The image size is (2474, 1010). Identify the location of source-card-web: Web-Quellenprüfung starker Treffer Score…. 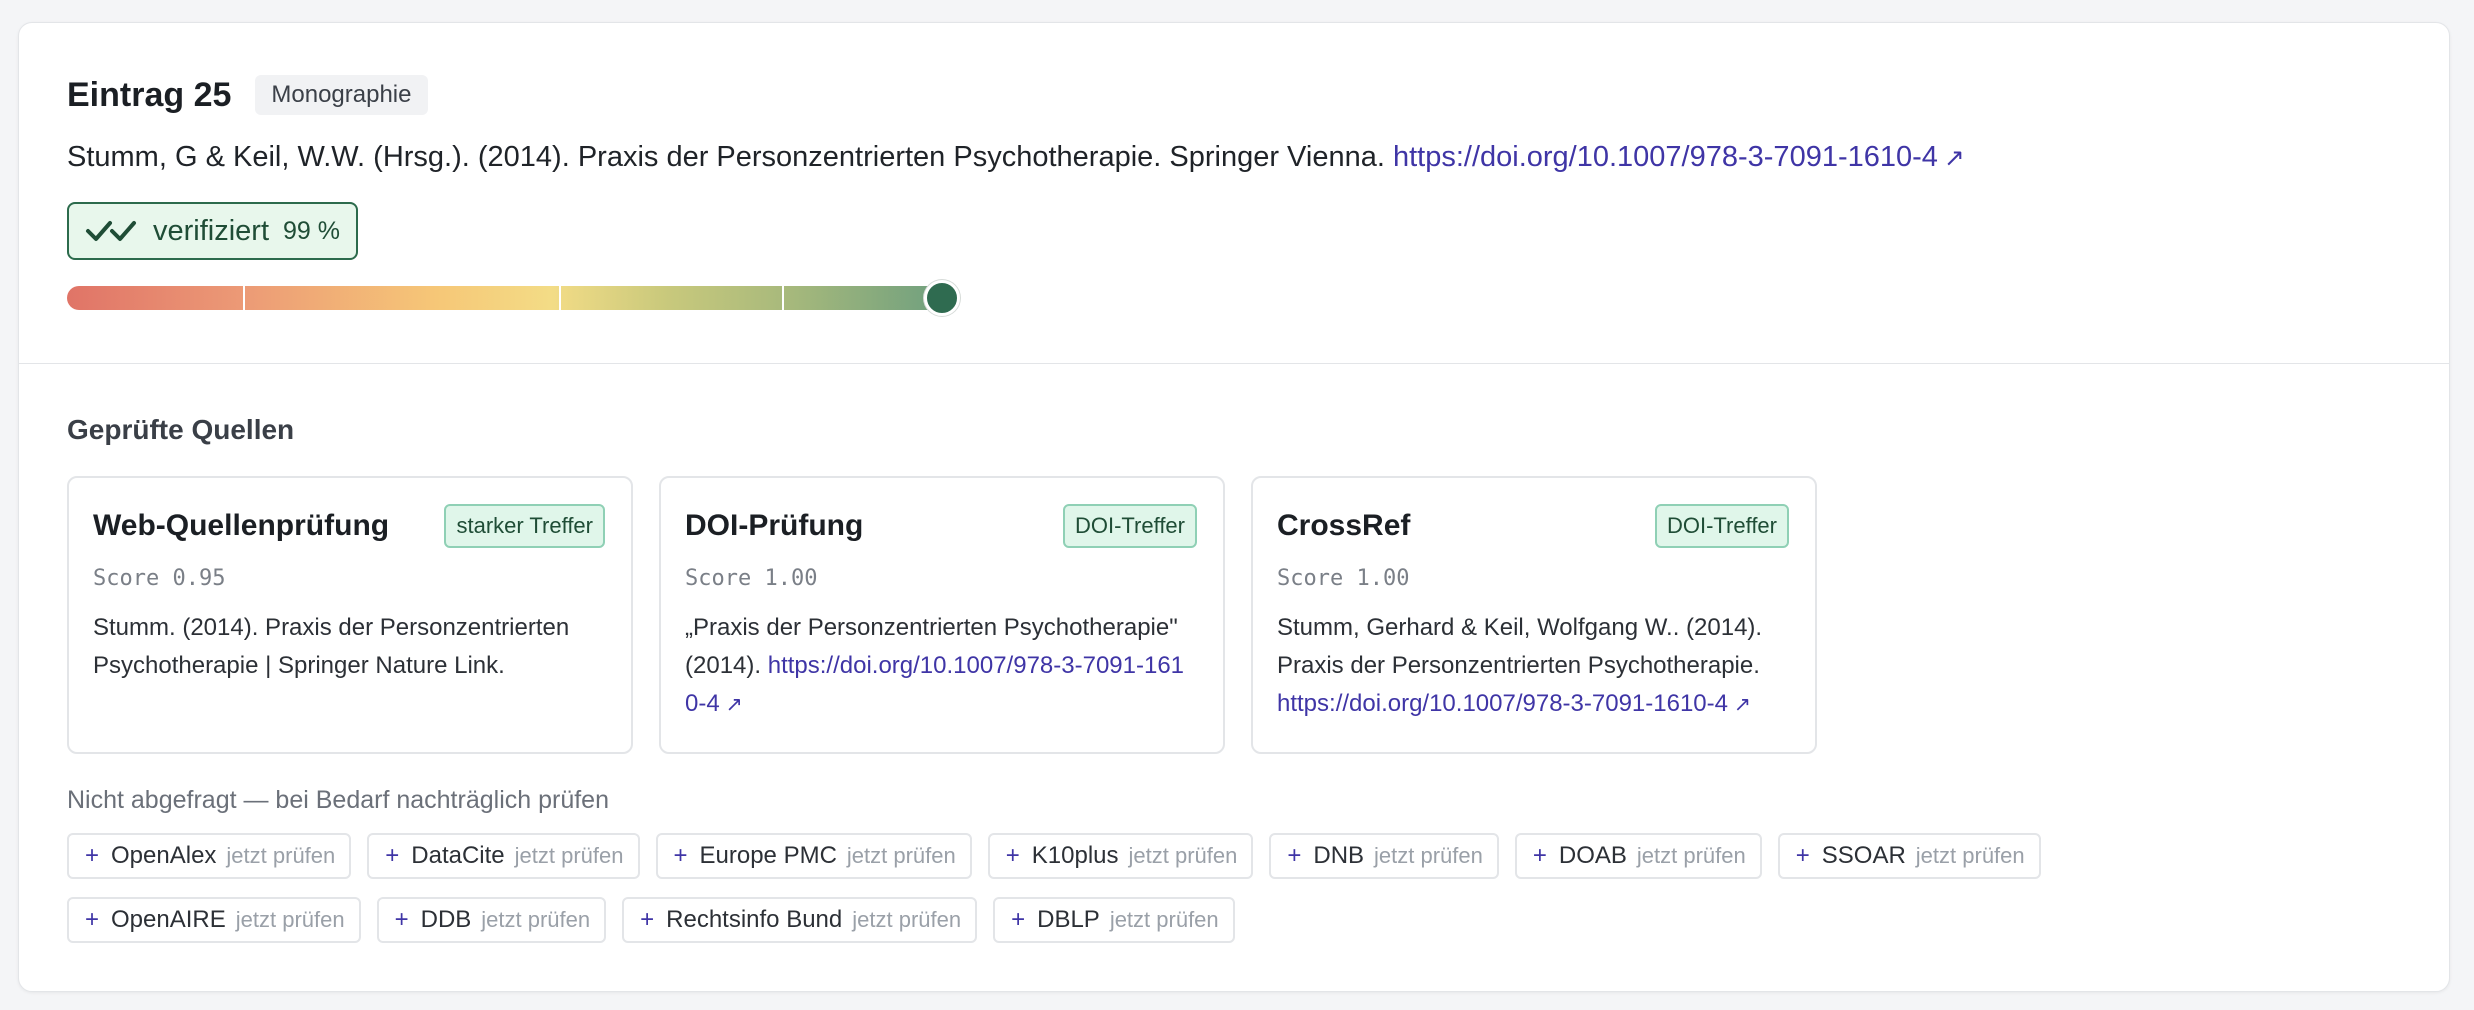
(350, 615).